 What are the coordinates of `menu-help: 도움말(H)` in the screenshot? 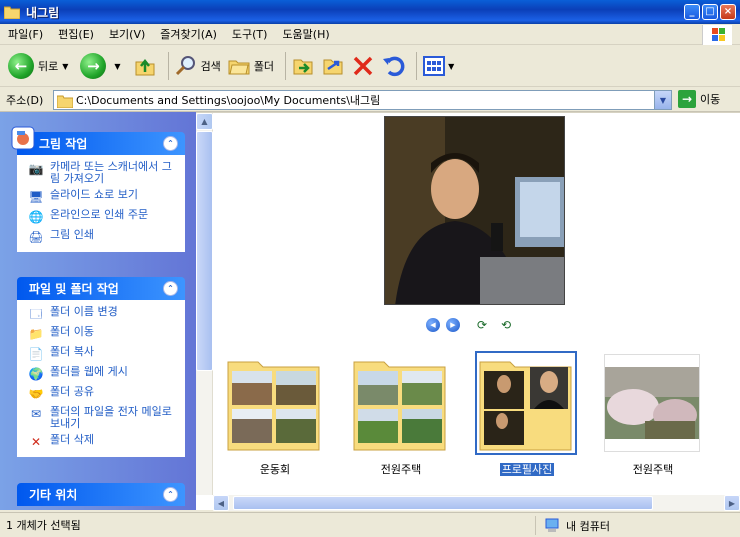 It's located at (305, 34).